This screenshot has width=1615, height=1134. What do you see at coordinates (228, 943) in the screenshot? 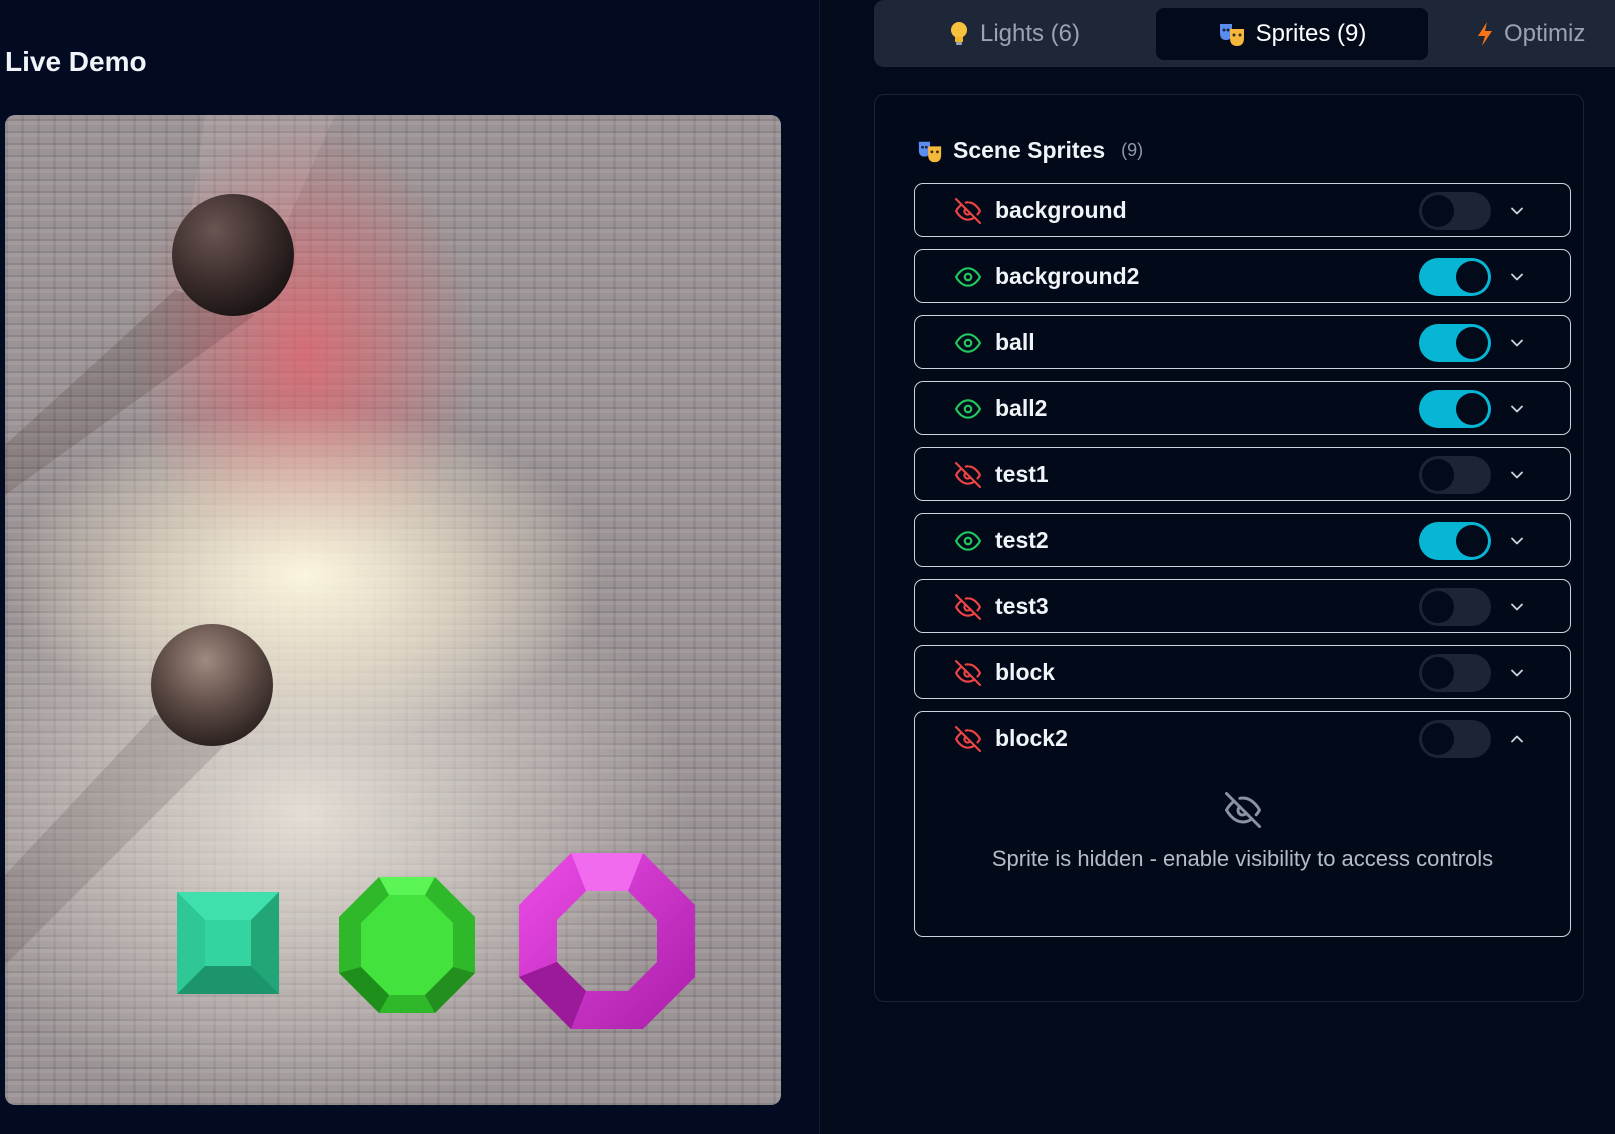
I see `square-gem-sprite` at bounding box center [228, 943].